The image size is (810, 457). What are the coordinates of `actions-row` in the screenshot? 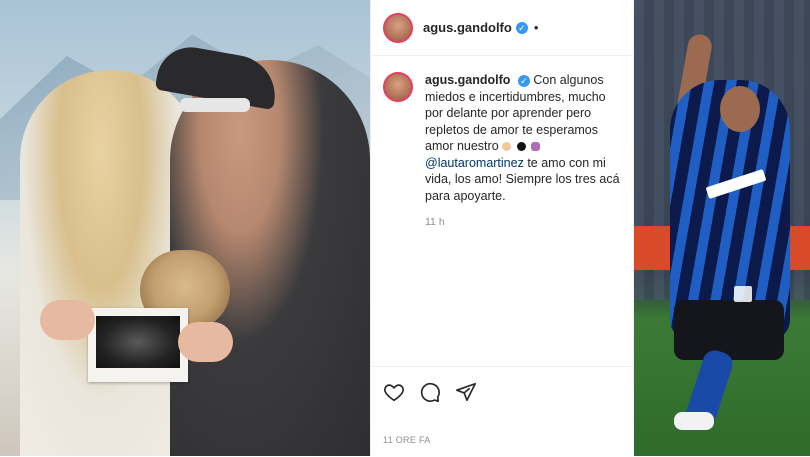 It's located at (430, 392).